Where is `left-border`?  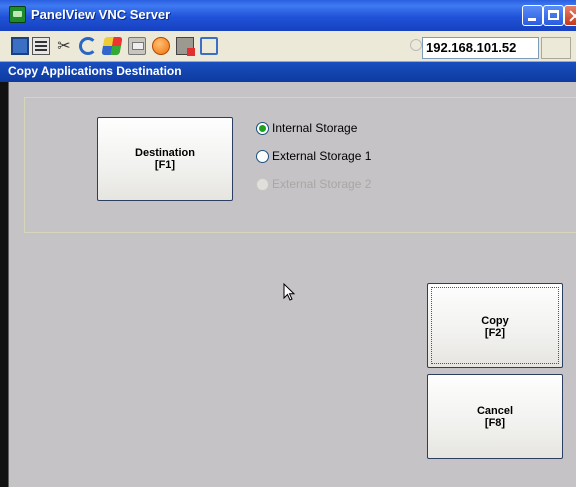
left-border is located at coordinates (4, 284).